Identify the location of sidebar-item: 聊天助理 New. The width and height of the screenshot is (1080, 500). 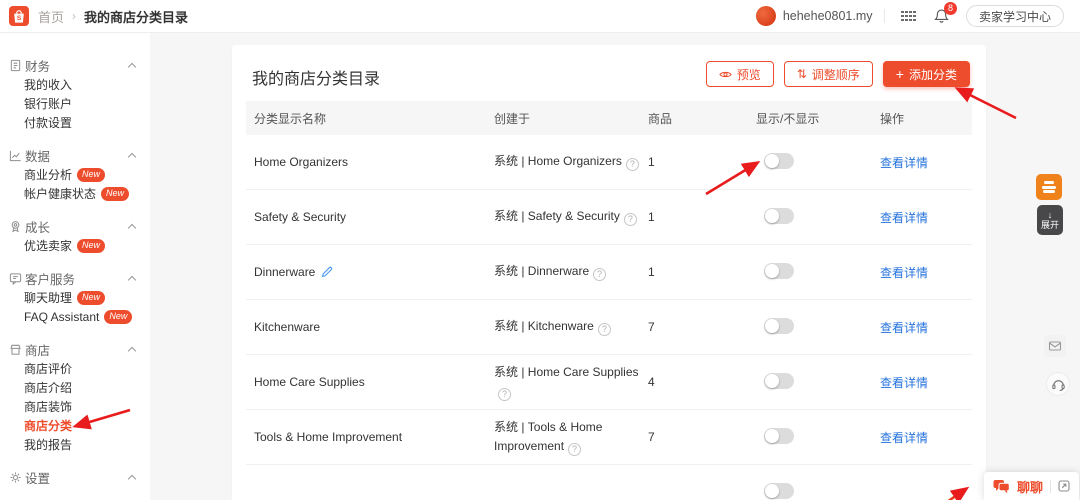
(87, 297).